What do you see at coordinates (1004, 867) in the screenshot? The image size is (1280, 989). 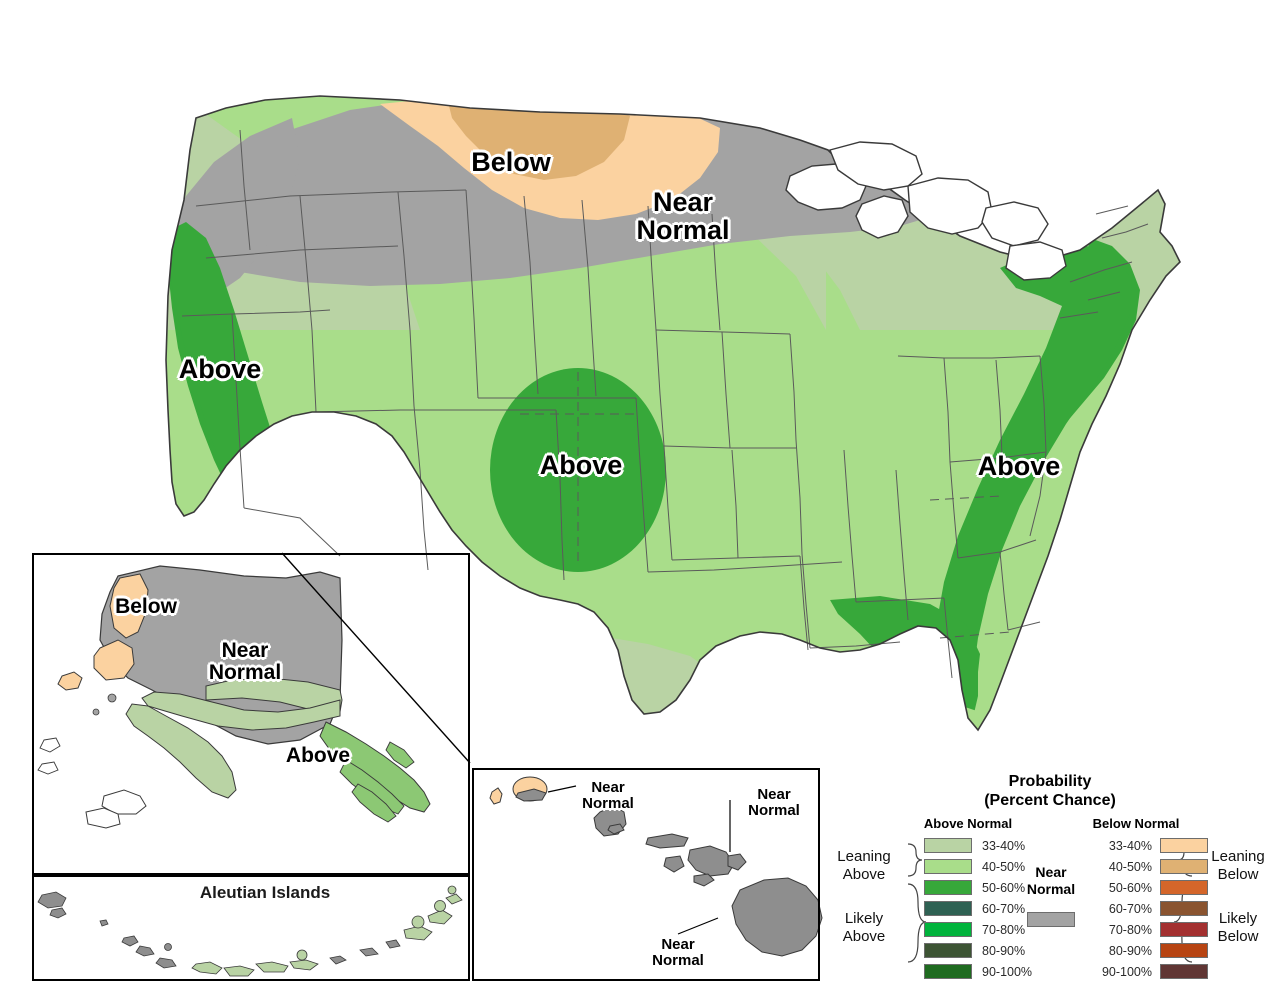 I see `legend-range-above-40-50: 40-50%` at bounding box center [1004, 867].